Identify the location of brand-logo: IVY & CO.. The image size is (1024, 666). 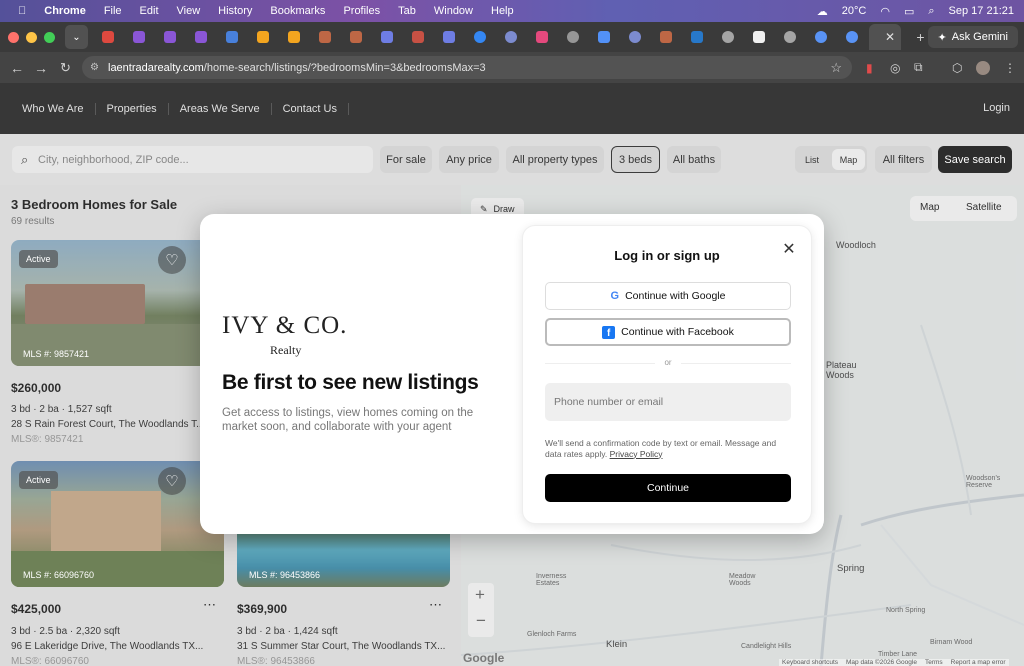
(285, 325).